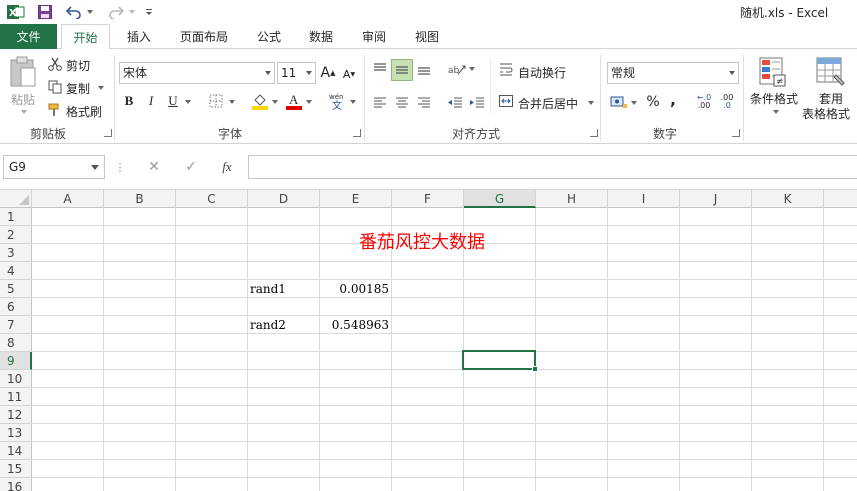 The image size is (857, 491). I want to click on phonetic-guide-icon: wén 文, so click(338, 101).